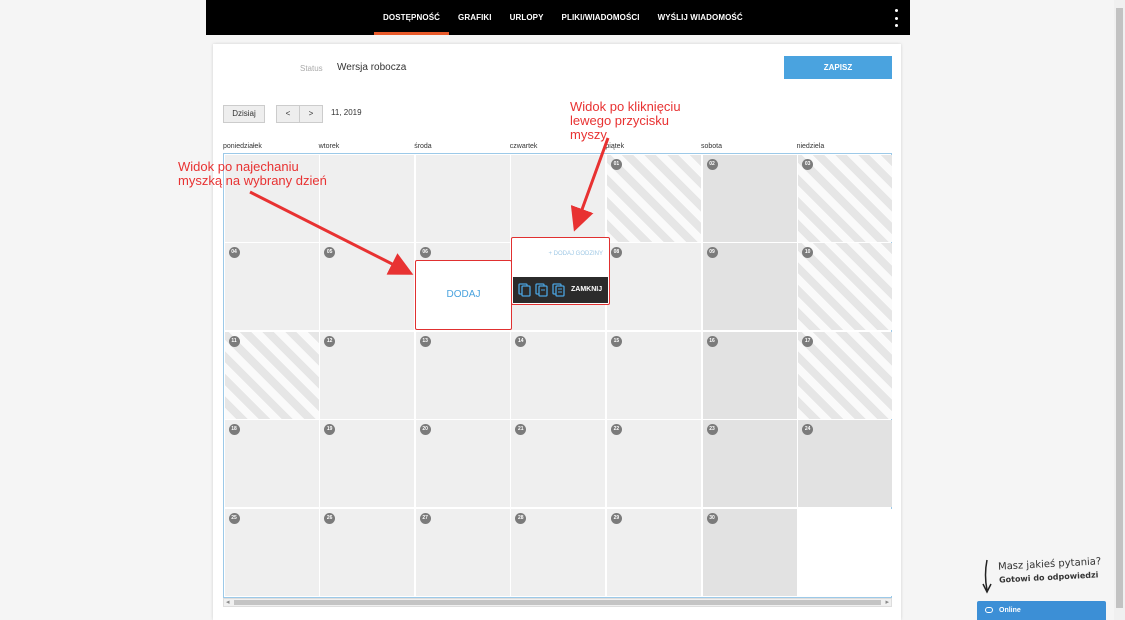  What do you see at coordinates (808, 430) in the screenshot?
I see `day-number: 24` at bounding box center [808, 430].